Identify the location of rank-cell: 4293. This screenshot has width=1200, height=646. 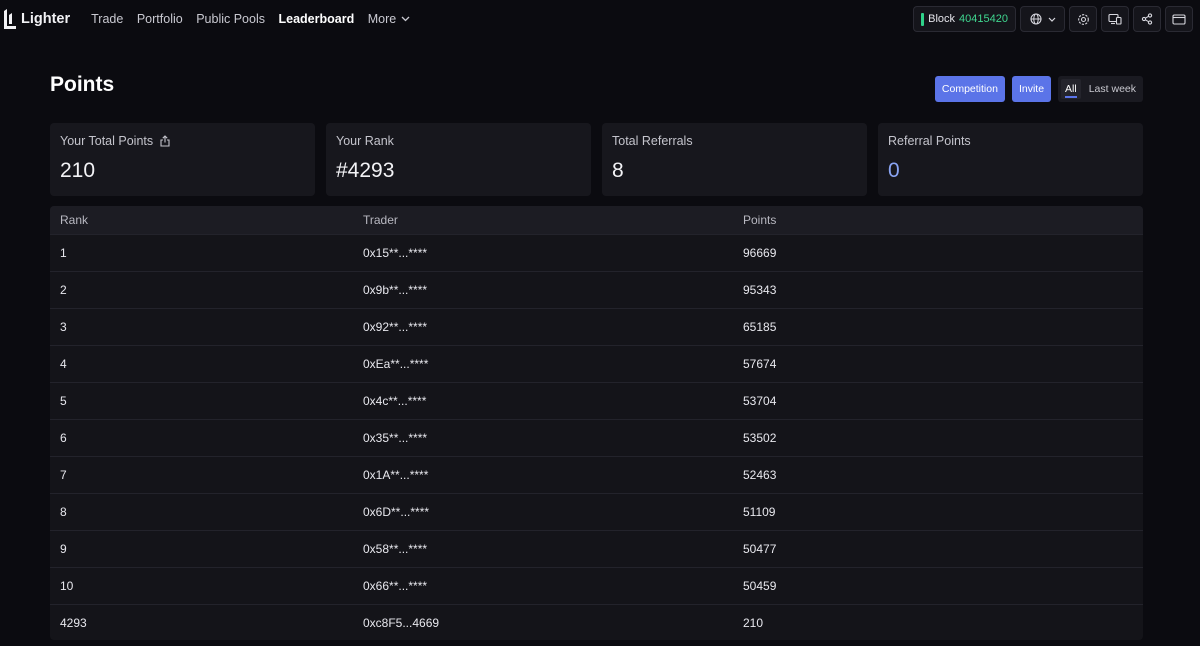
(73, 623).